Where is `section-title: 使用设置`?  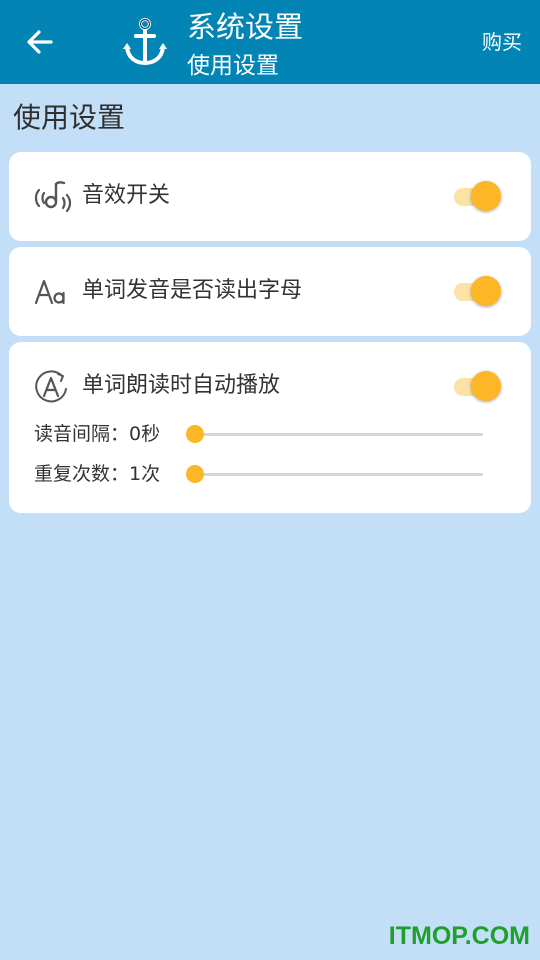
section-title: 使用设置 is located at coordinates (69, 117).